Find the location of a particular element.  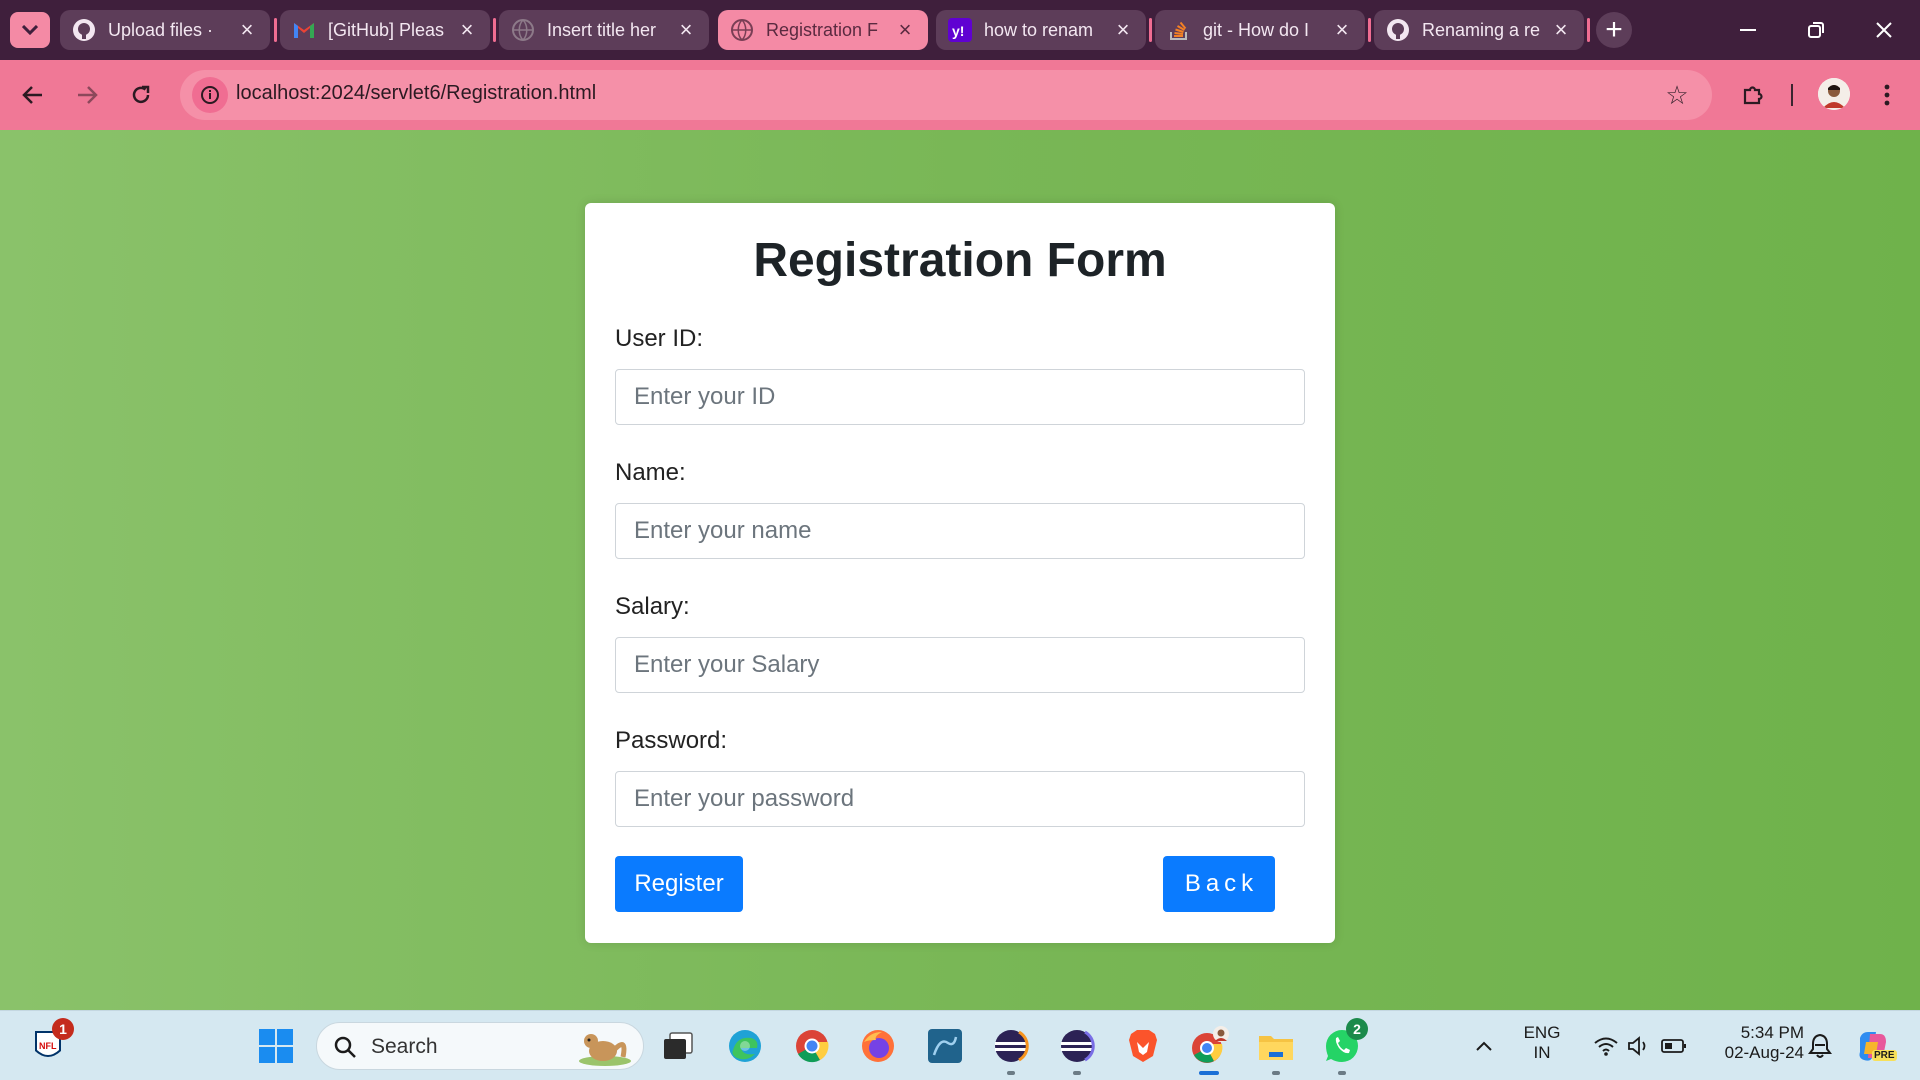

taskbar-edge is located at coordinates (745, 1046).